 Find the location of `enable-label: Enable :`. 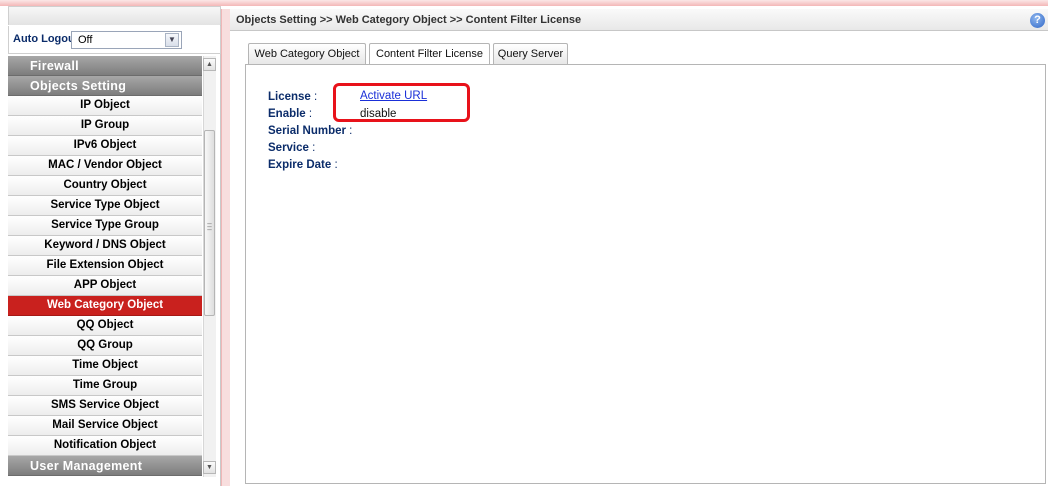

enable-label: Enable : is located at coordinates (290, 114).